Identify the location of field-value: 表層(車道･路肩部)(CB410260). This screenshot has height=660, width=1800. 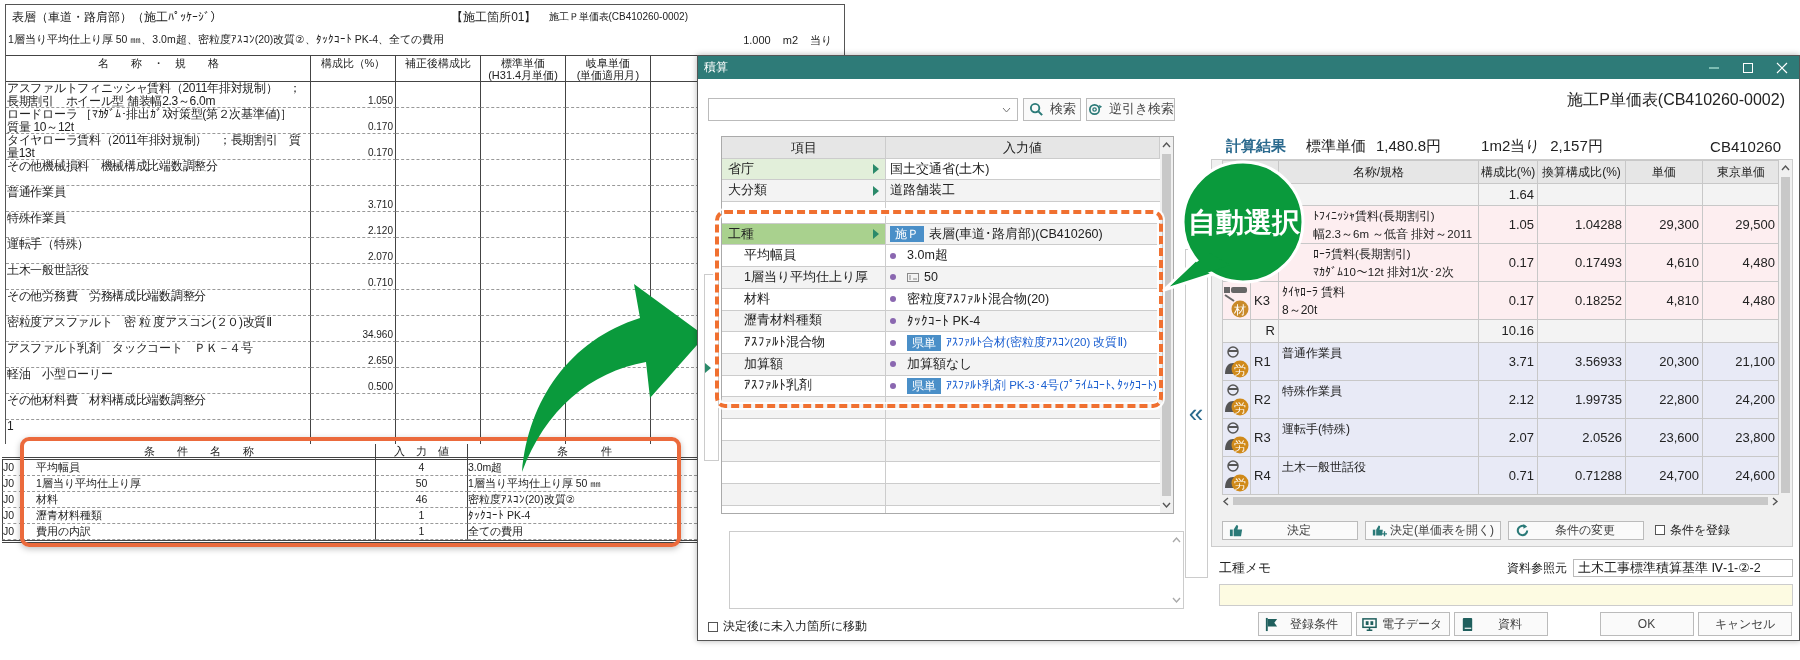
(1016, 234).